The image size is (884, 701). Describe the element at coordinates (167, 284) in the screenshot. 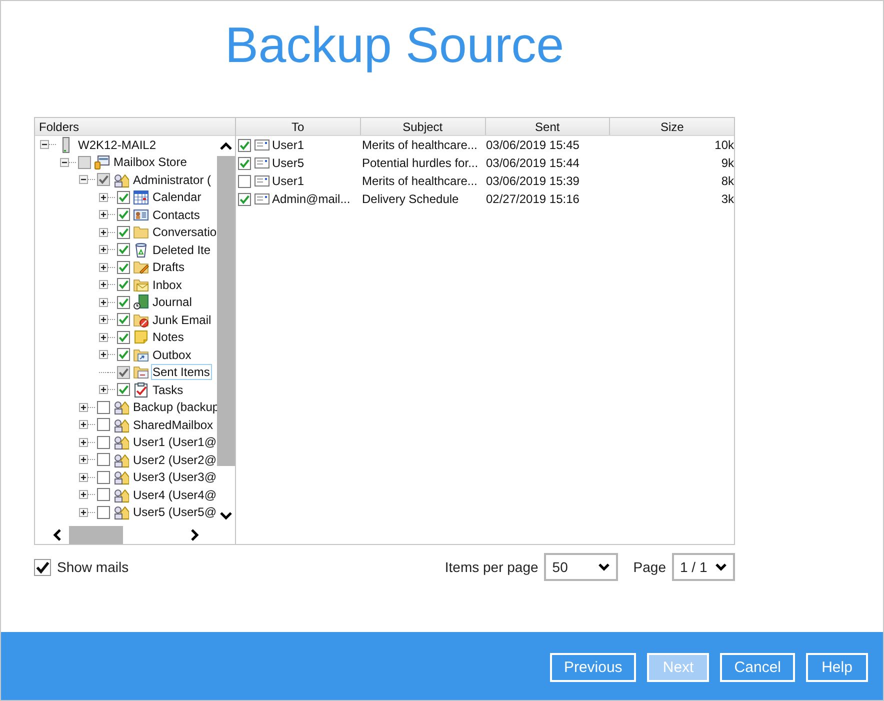

I see `tree-item: Inbox` at that location.